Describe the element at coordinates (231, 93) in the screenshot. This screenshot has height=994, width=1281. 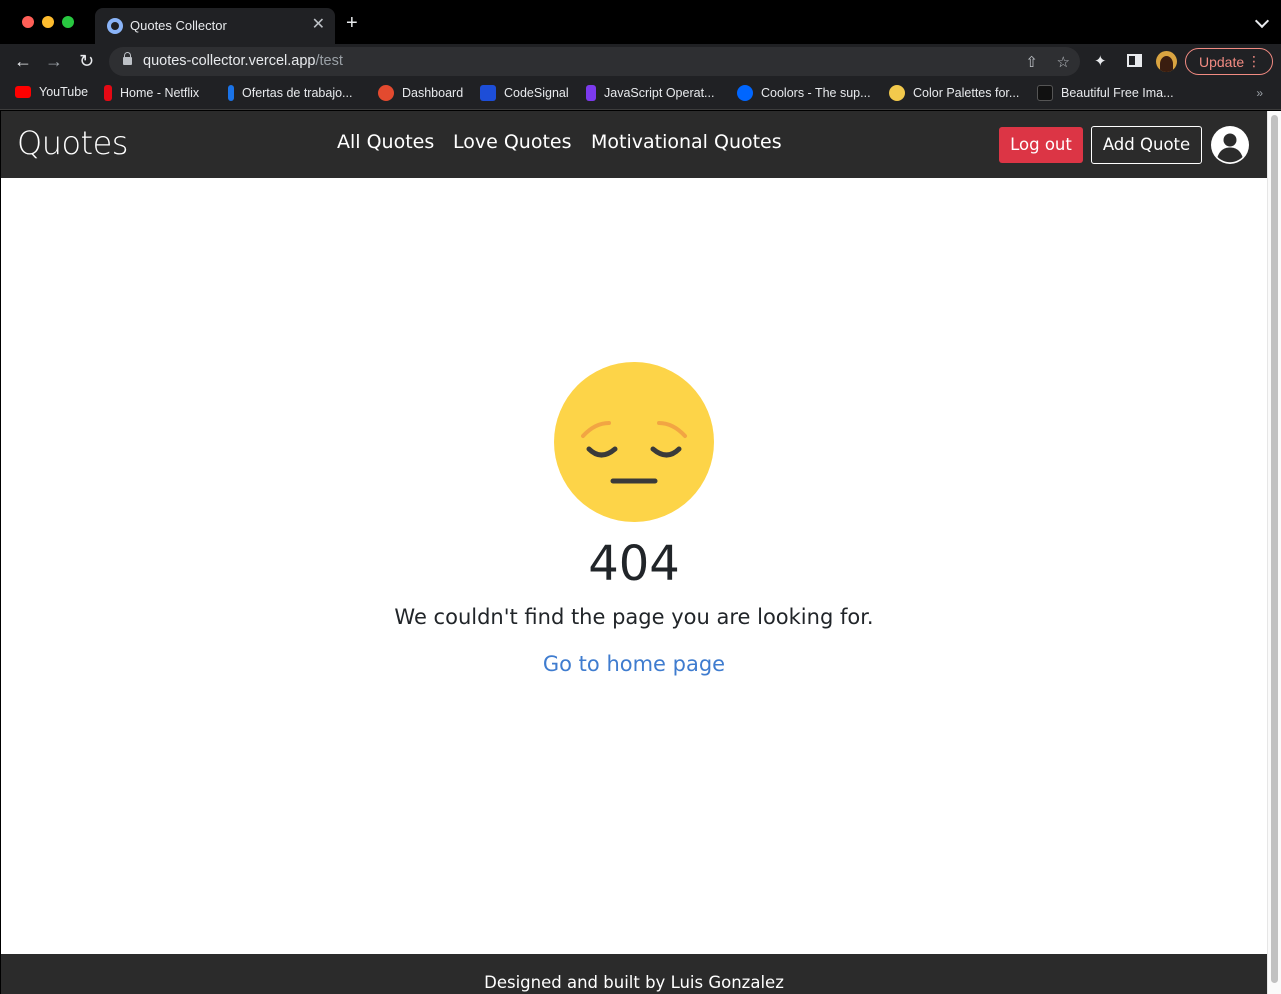
I see `info-icon` at that location.